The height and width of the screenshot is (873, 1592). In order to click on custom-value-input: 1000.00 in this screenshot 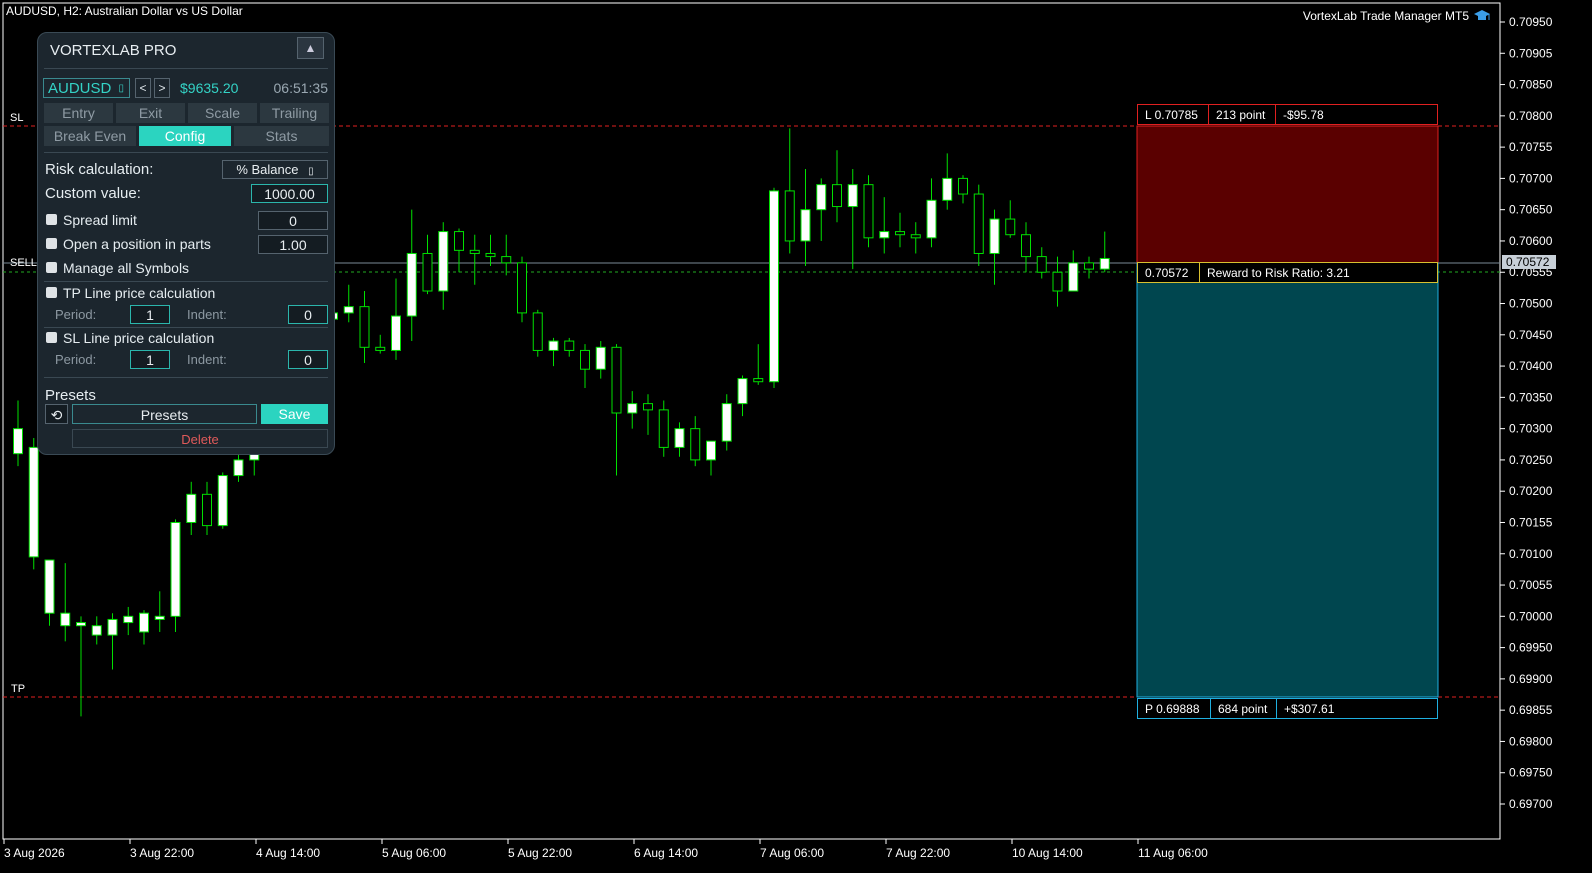, I will do `click(289, 193)`.